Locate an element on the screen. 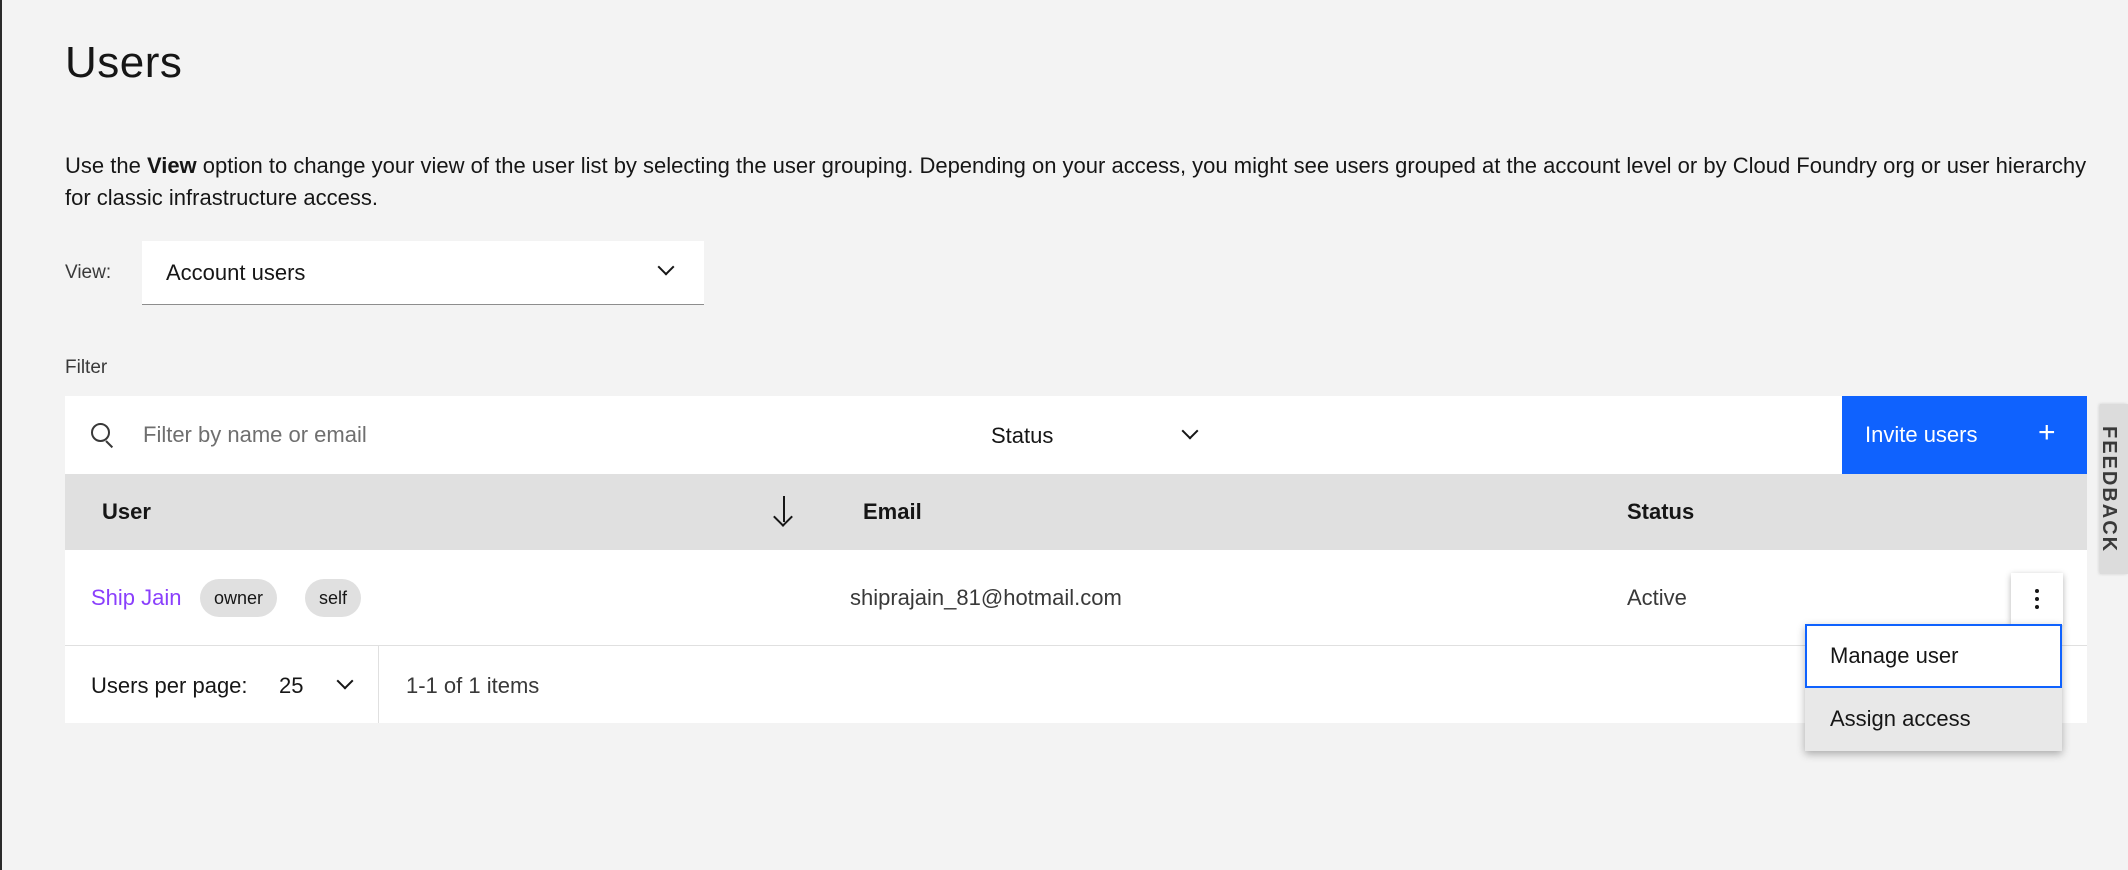  column-header-user: User is located at coordinates (126, 512).